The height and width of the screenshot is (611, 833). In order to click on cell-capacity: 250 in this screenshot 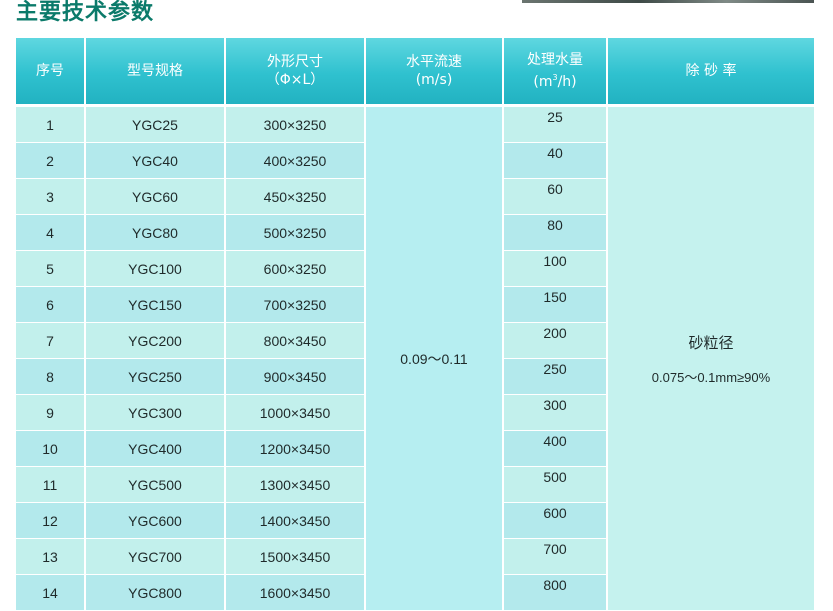, I will do `click(556, 377)`.